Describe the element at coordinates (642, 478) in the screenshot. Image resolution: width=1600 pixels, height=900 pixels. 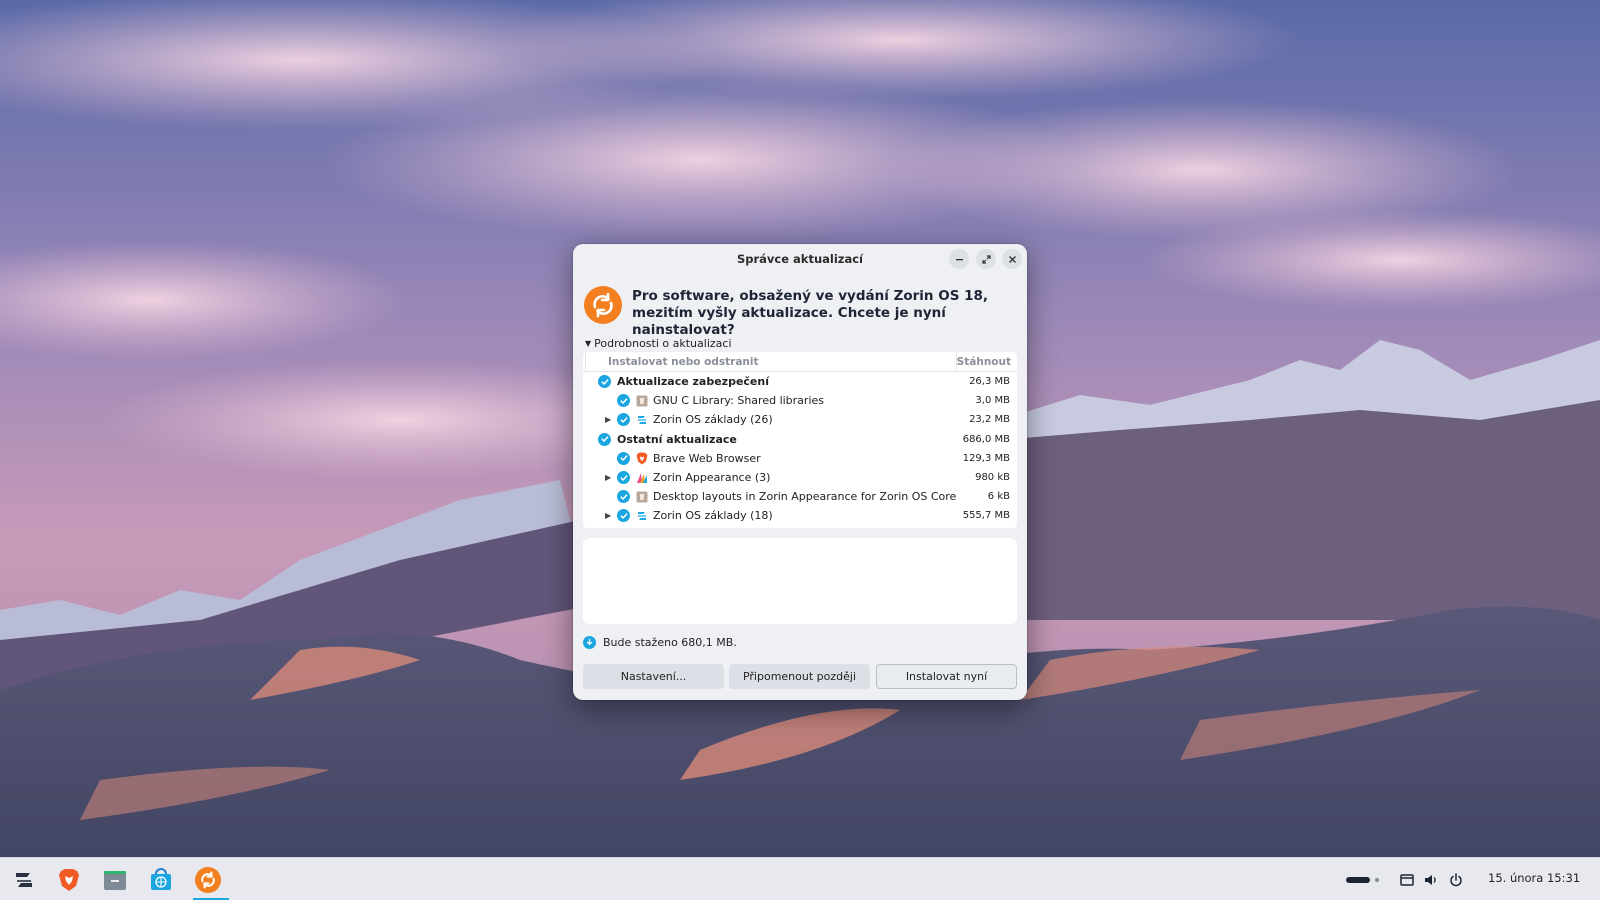
I see `appearance-icon` at that location.